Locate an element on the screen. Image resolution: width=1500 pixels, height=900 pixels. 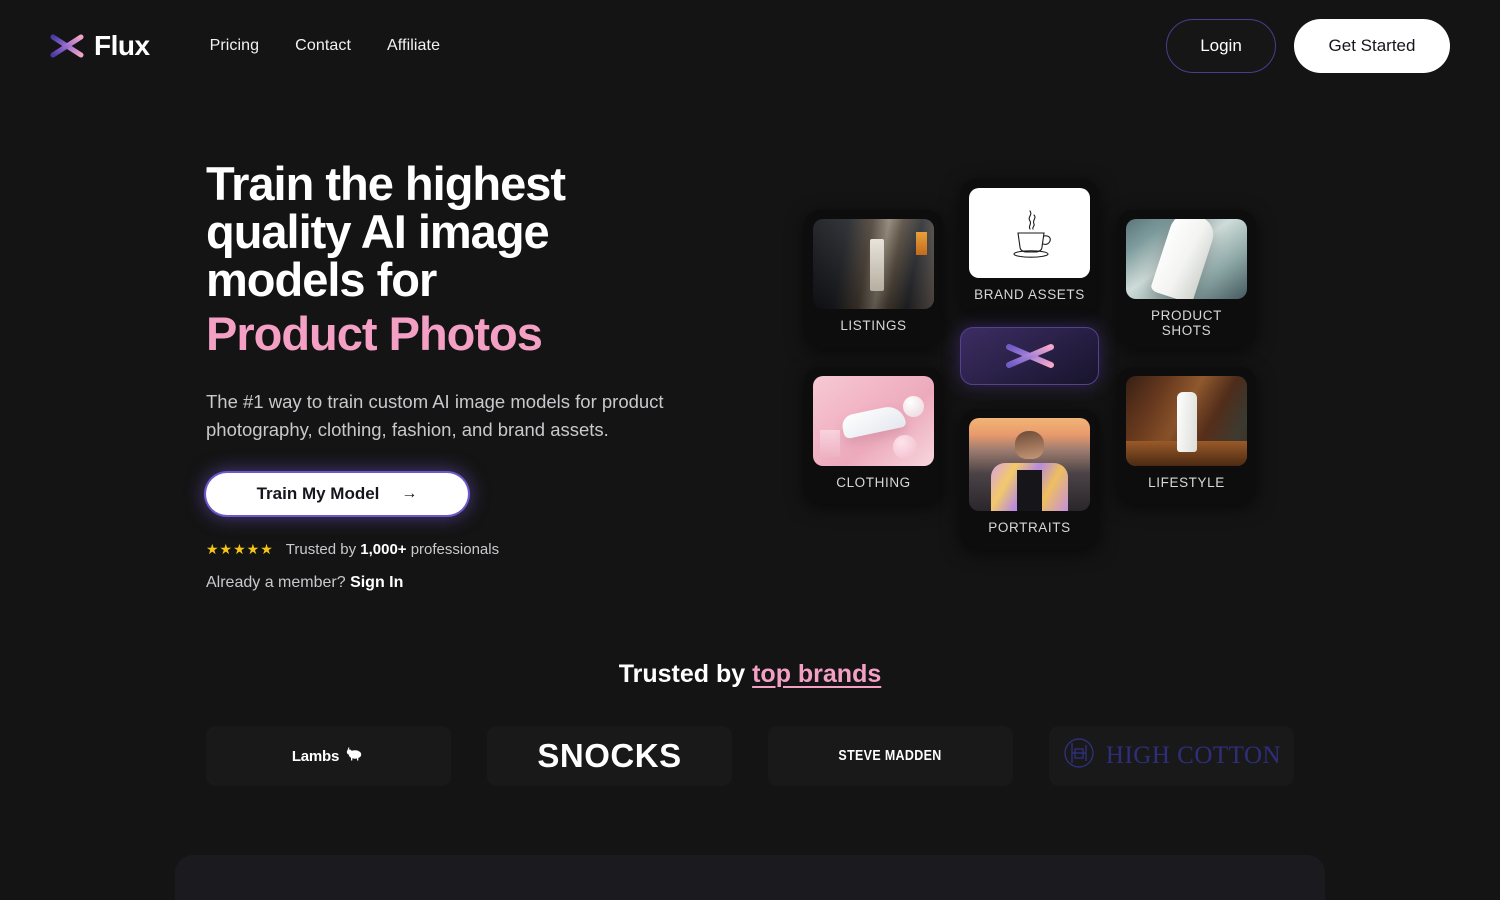
showcase-caption: CLOTHING is located at coordinates (873, 482).